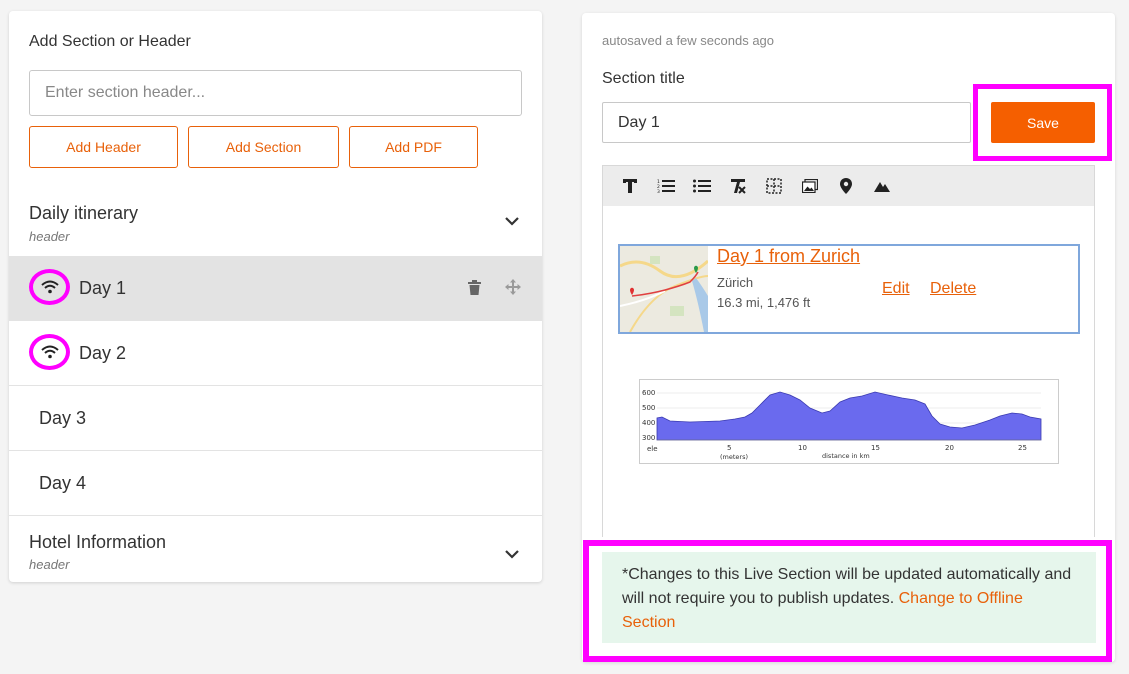  Describe the element at coordinates (729, 448) in the screenshot. I see `x-tick-label: 5` at that location.